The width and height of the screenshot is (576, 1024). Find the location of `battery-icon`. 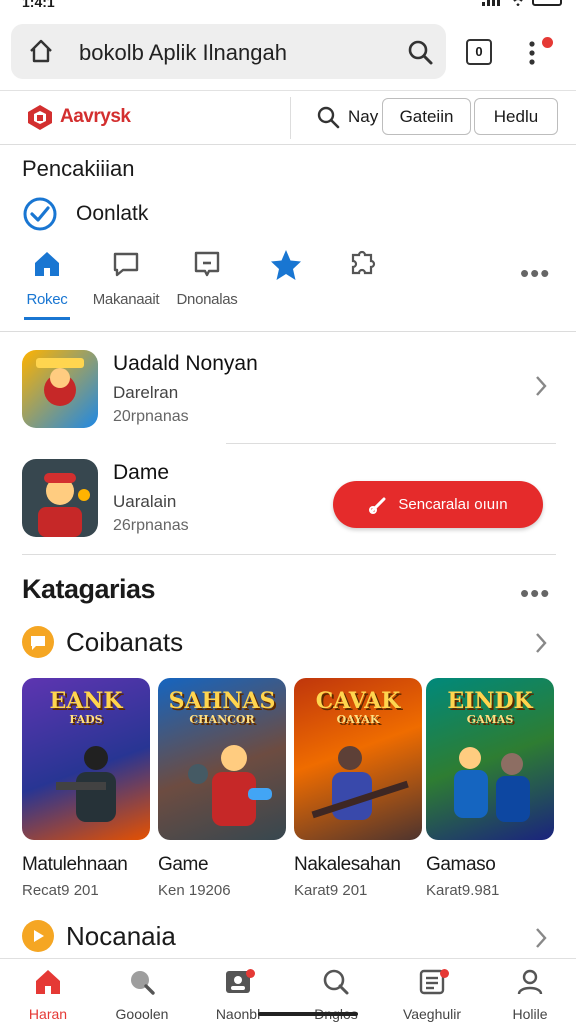

battery-icon is located at coordinates (547, 3).